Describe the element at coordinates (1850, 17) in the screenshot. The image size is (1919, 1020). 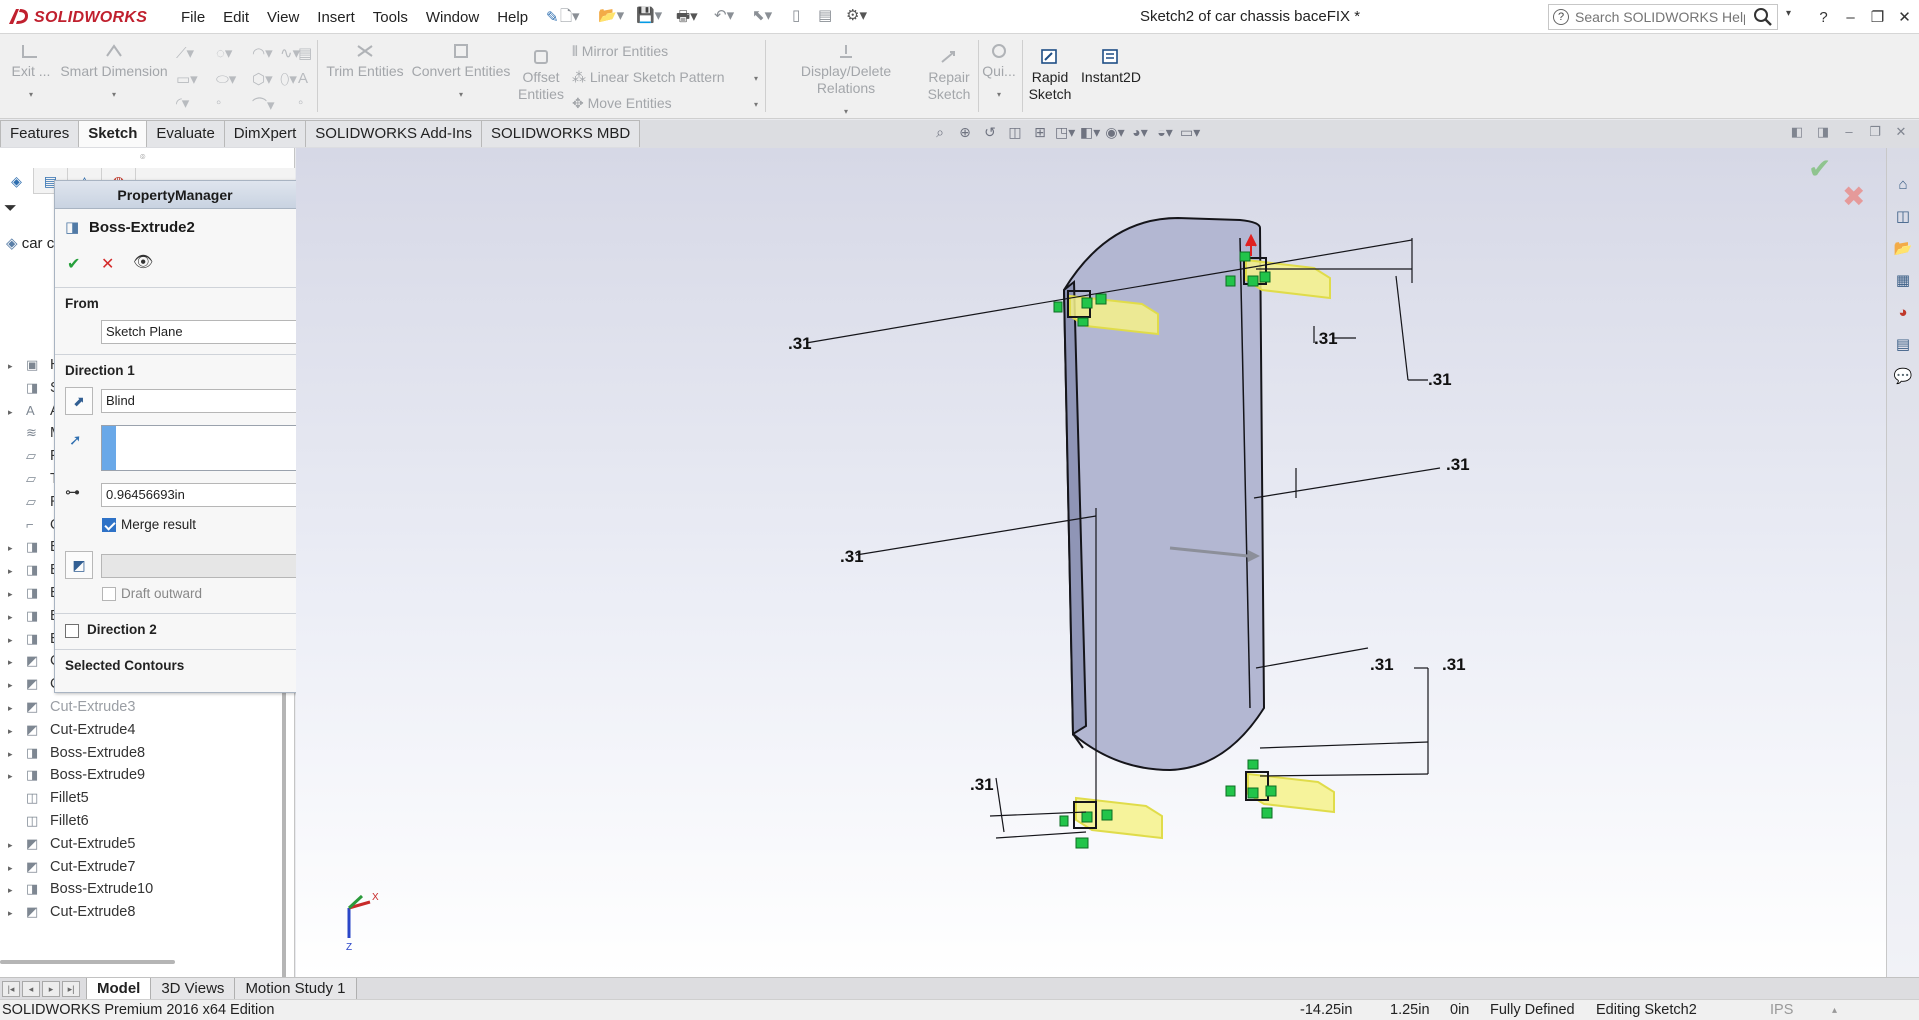
I see `minimize-button: –` at that location.